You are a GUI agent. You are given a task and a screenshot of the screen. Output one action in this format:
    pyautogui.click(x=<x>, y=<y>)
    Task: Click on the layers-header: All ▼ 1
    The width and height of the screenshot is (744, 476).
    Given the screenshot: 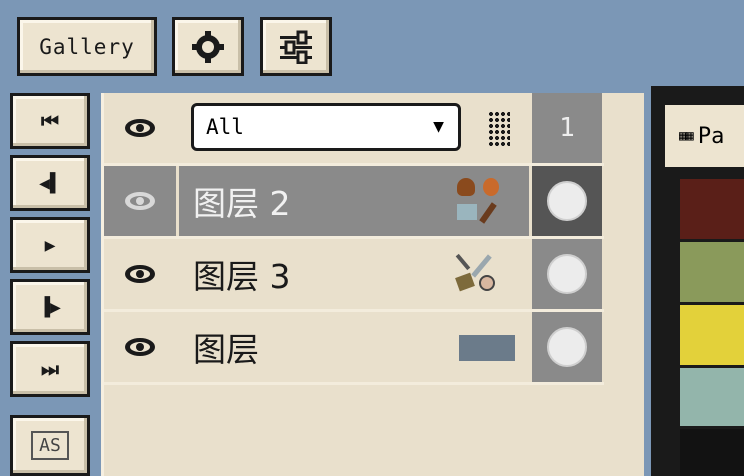 What is the action you would take?
    pyautogui.click(x=354, y=128)
    